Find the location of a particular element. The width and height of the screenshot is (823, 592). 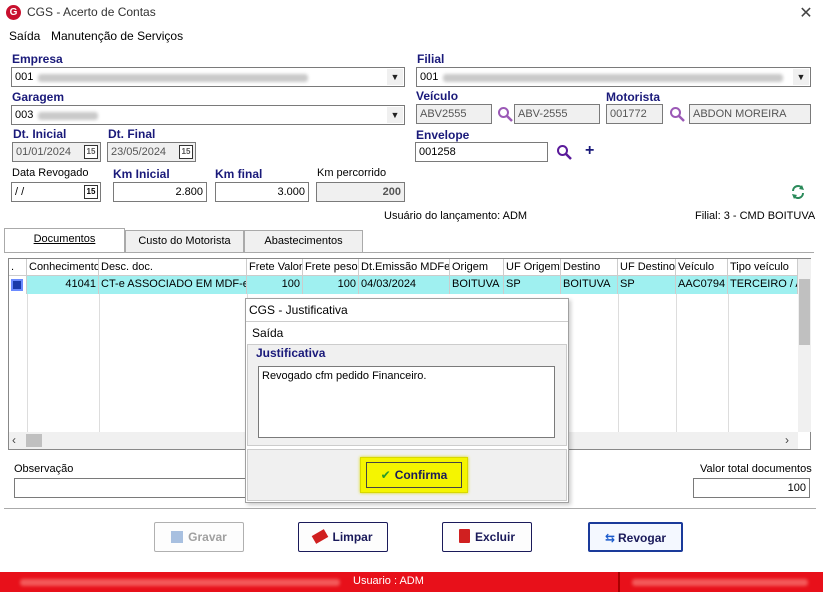

empresa-value: 001 is located at coordinates (24, 77).